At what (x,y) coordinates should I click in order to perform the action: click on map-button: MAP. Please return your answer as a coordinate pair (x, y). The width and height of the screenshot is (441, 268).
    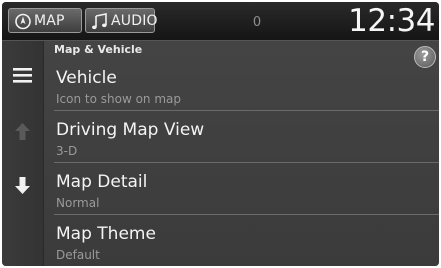
    Looking at the image, I should click on (45, 20).